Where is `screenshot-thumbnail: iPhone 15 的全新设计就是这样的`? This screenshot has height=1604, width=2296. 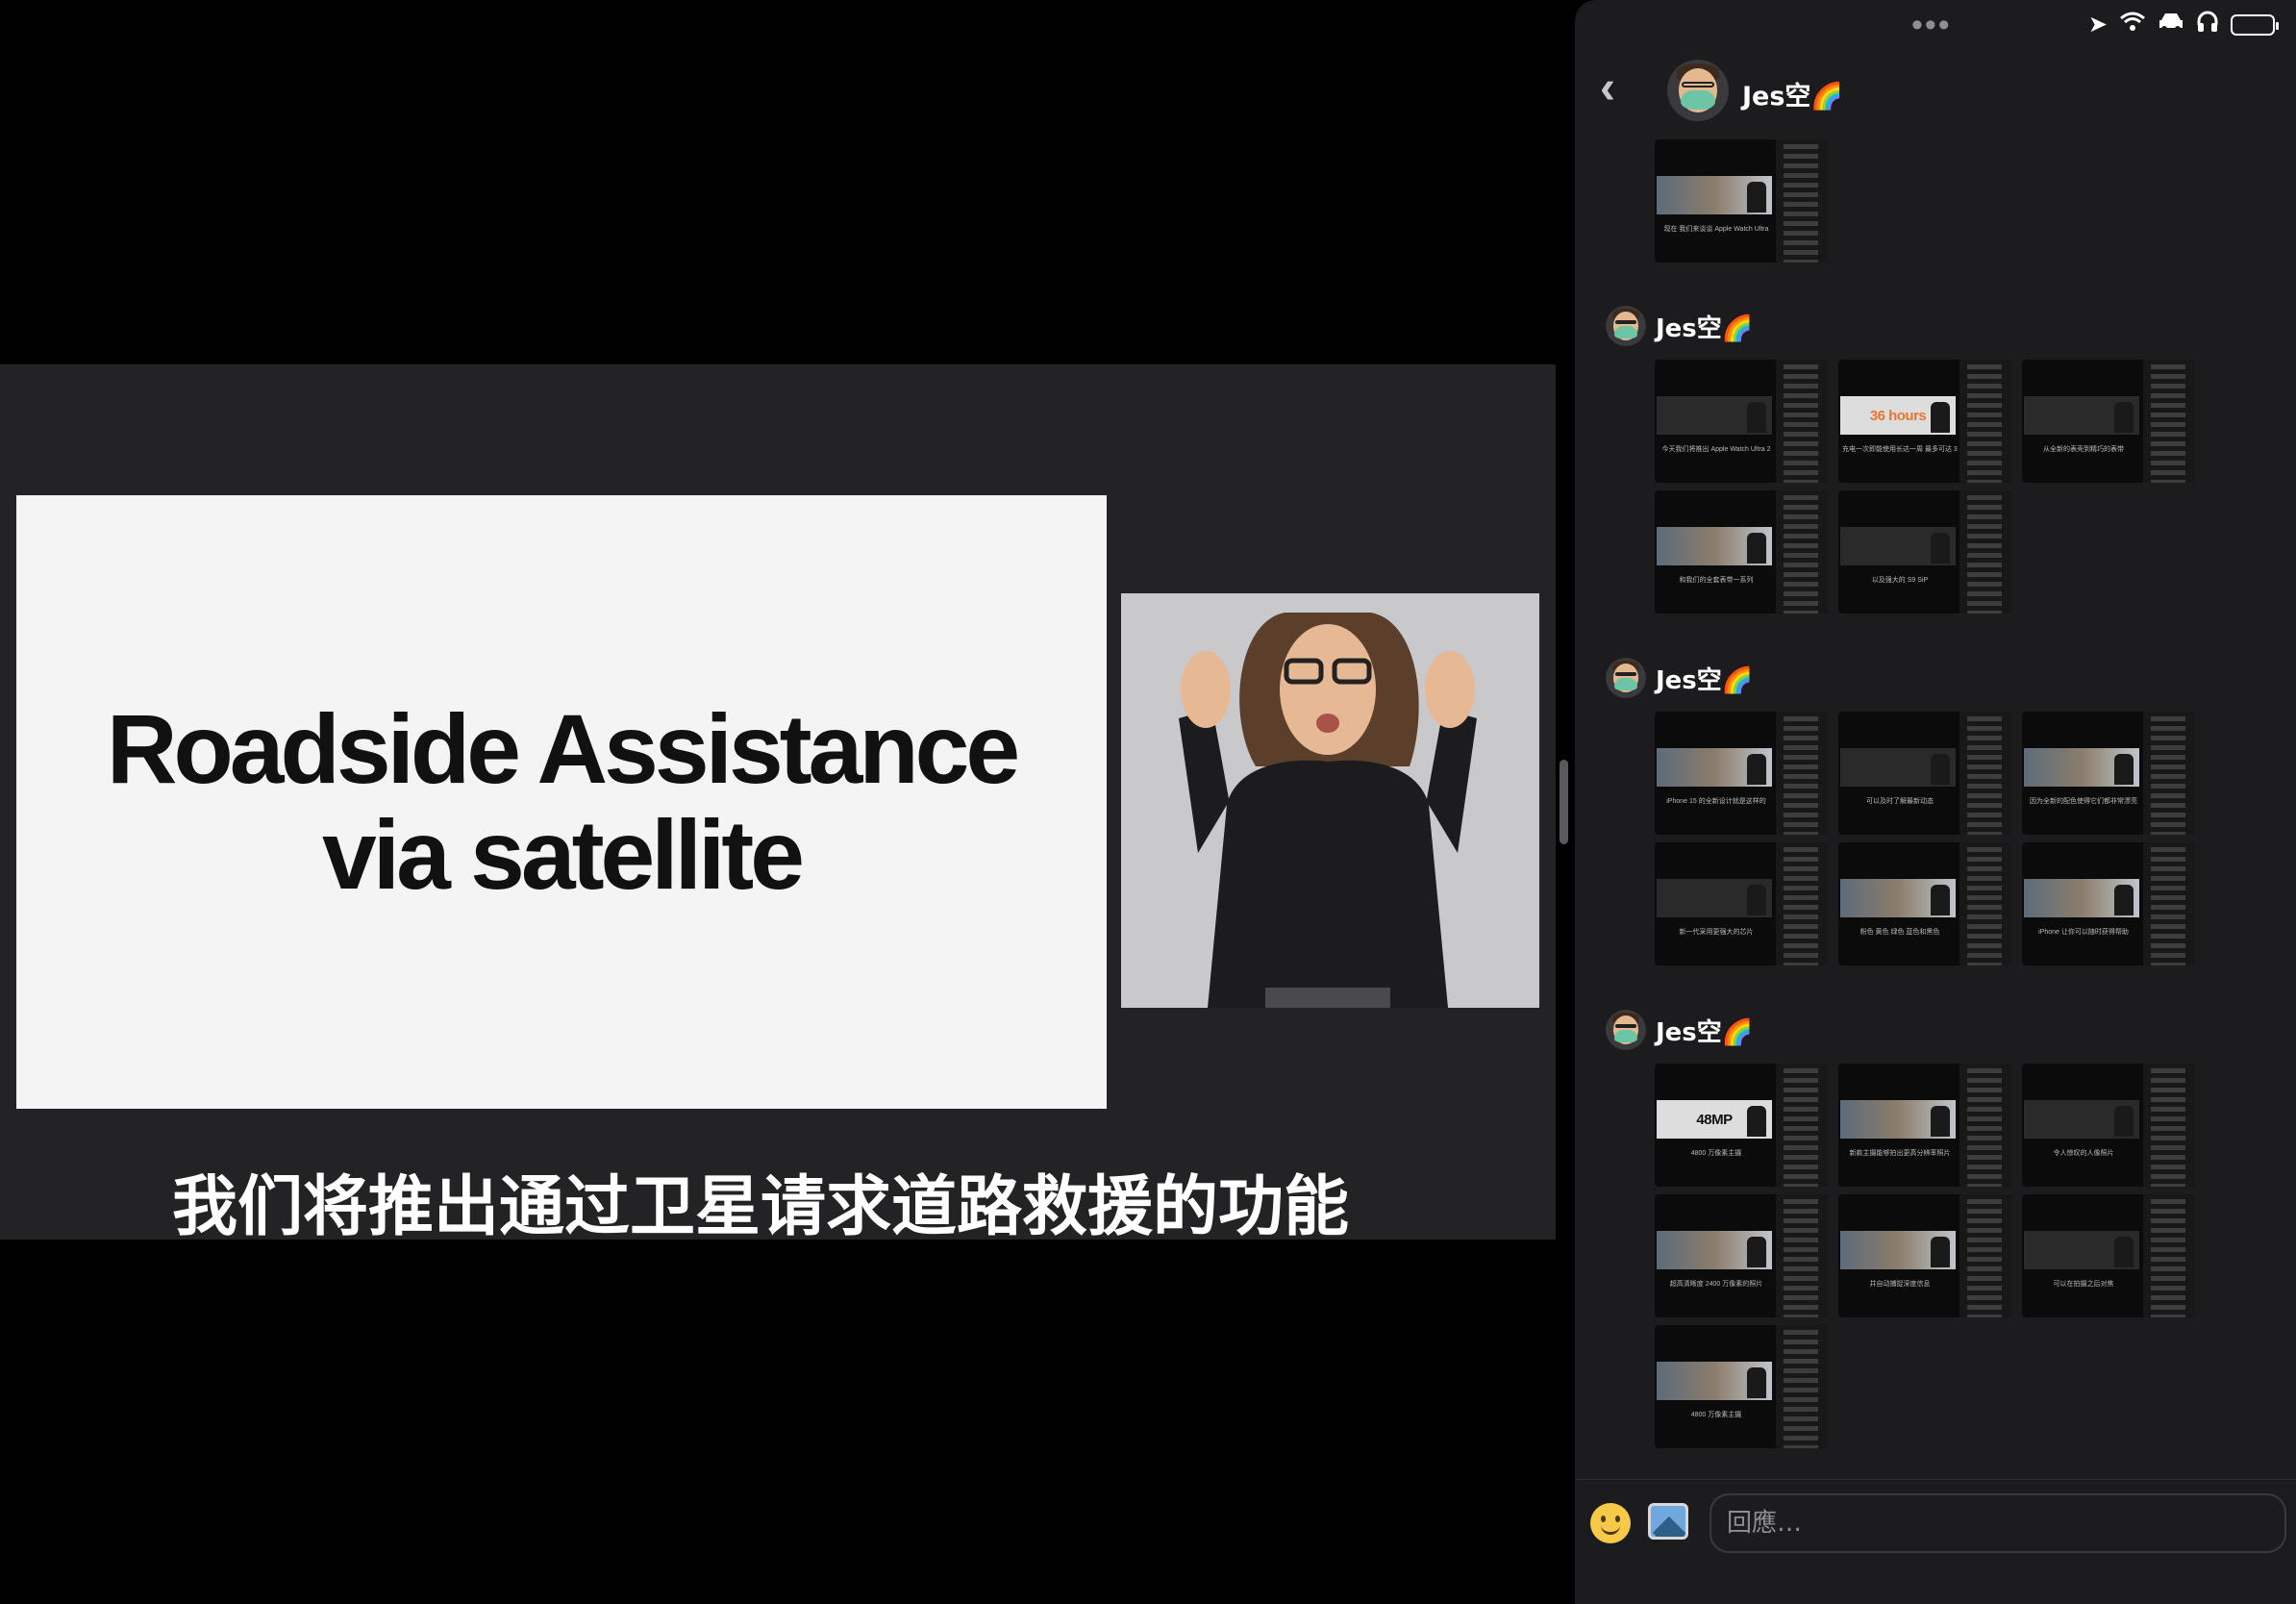 screenshot-thumbnail: iPhone 15 的全新设计就是这样的 is located at coordinates (1741, 773).